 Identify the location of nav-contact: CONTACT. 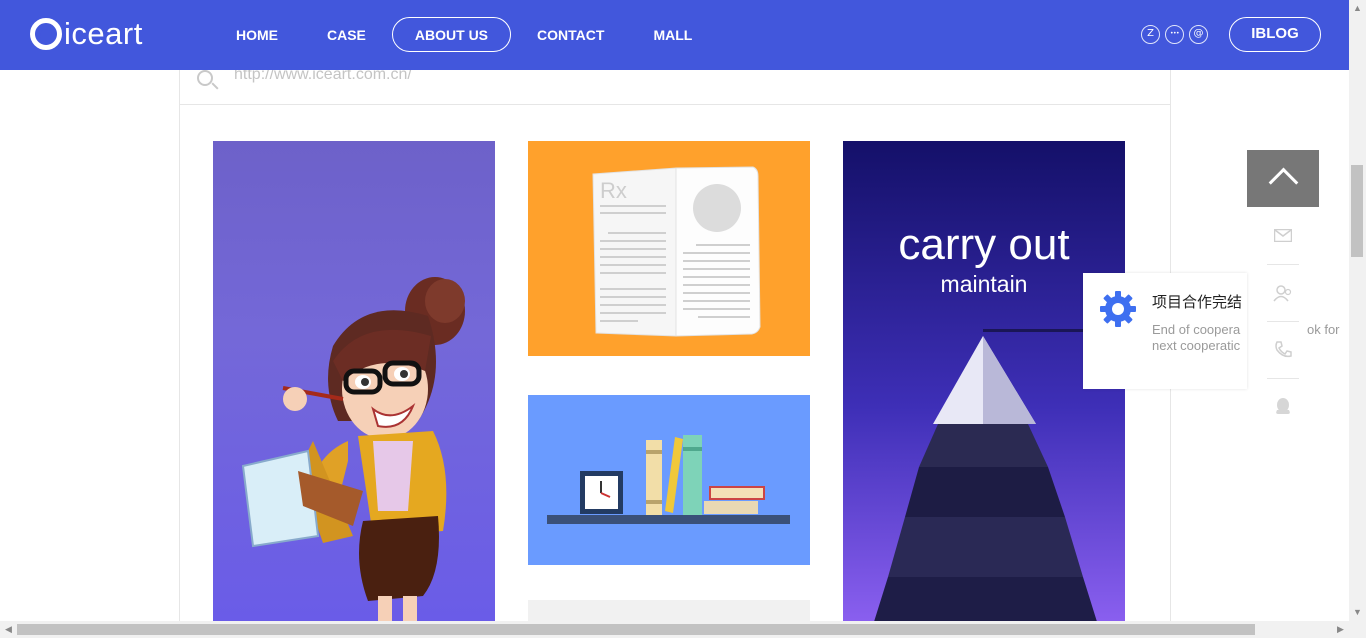
(570, 34).